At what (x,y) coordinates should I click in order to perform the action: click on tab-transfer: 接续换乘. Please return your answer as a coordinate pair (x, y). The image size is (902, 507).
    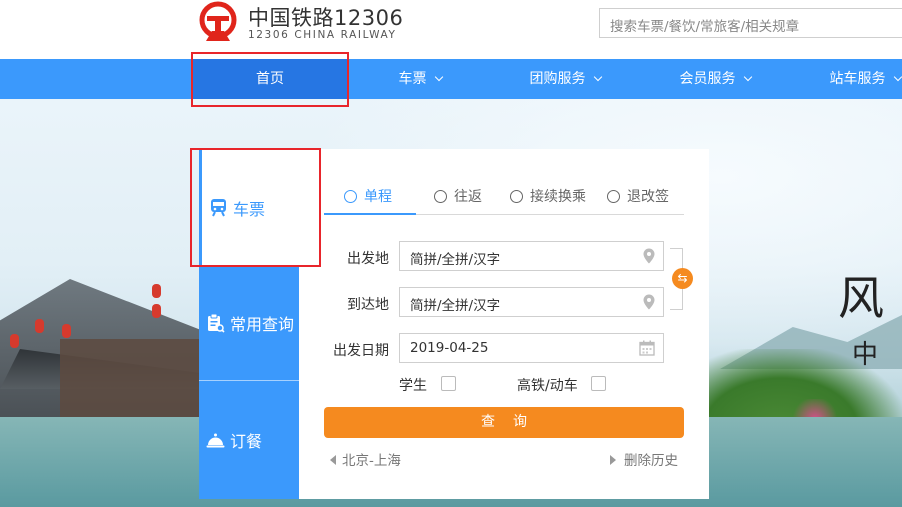
    Looking at the image, I should click on (548, 199).